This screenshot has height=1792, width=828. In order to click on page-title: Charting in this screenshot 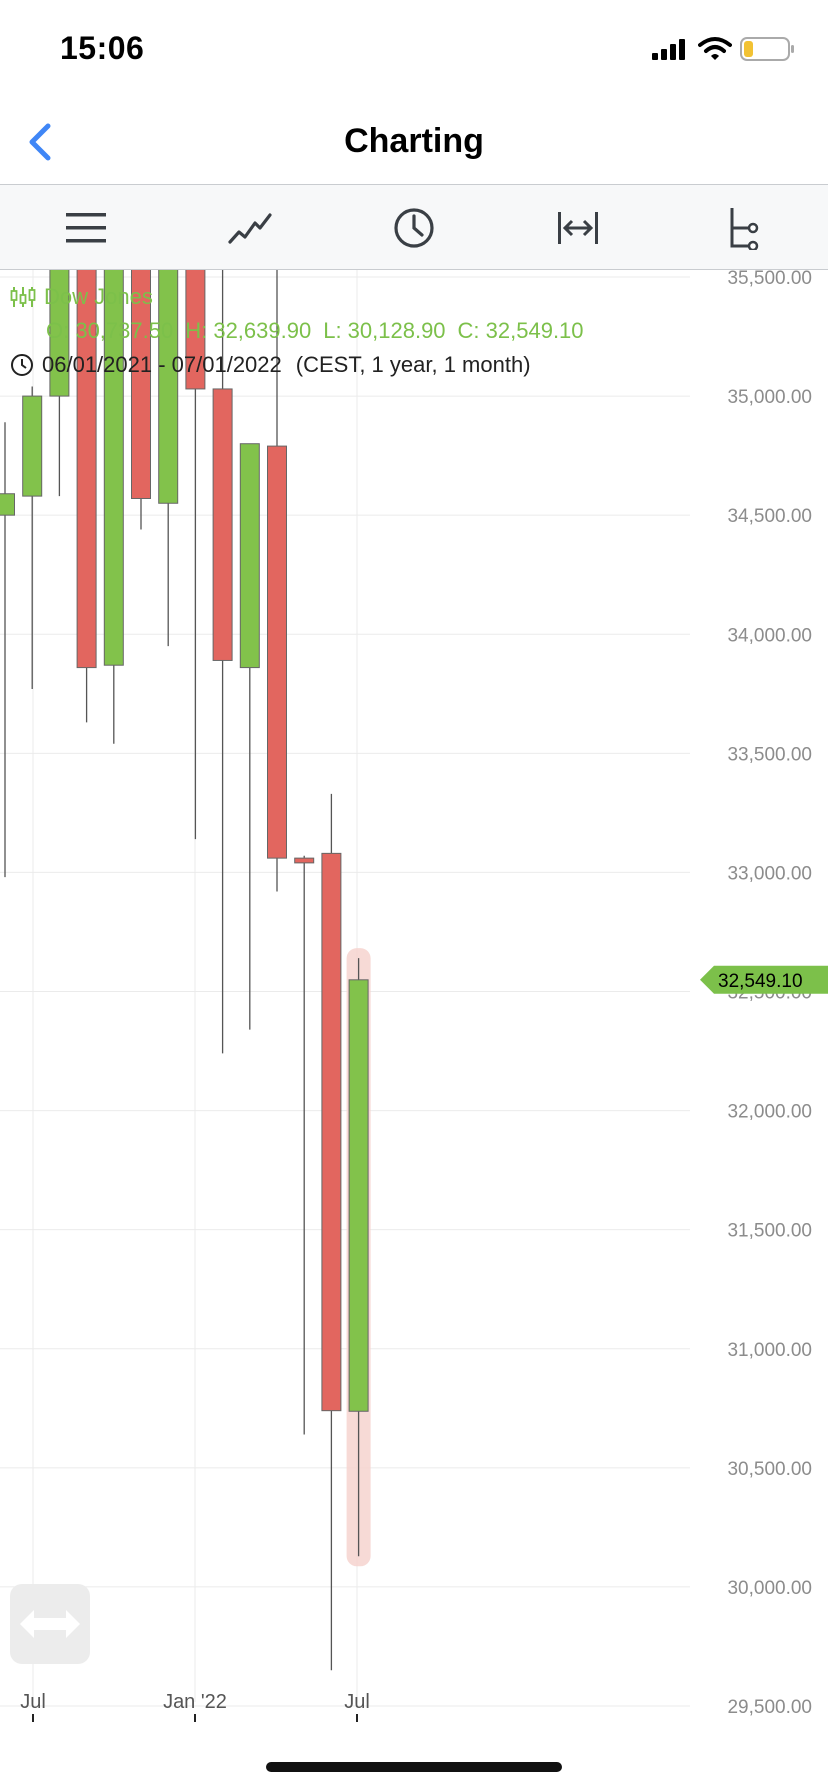, I will do `click(414, 141)`.